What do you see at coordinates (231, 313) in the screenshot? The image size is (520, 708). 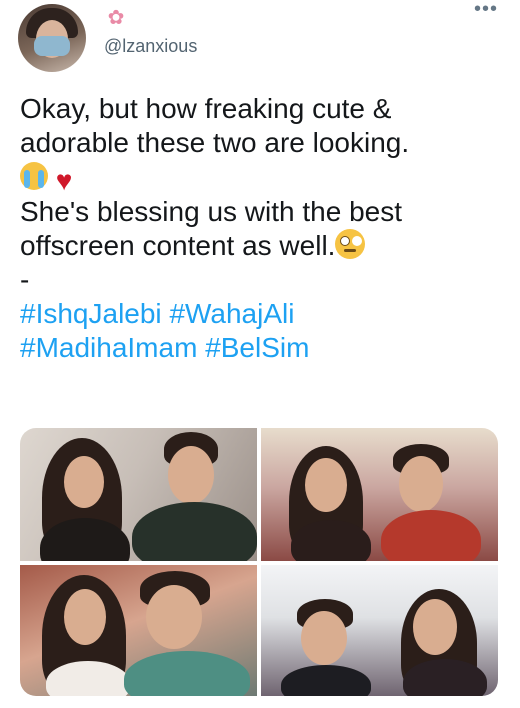 I see `hashtag-link: #WahajAli` at bounding box center [231, 313].